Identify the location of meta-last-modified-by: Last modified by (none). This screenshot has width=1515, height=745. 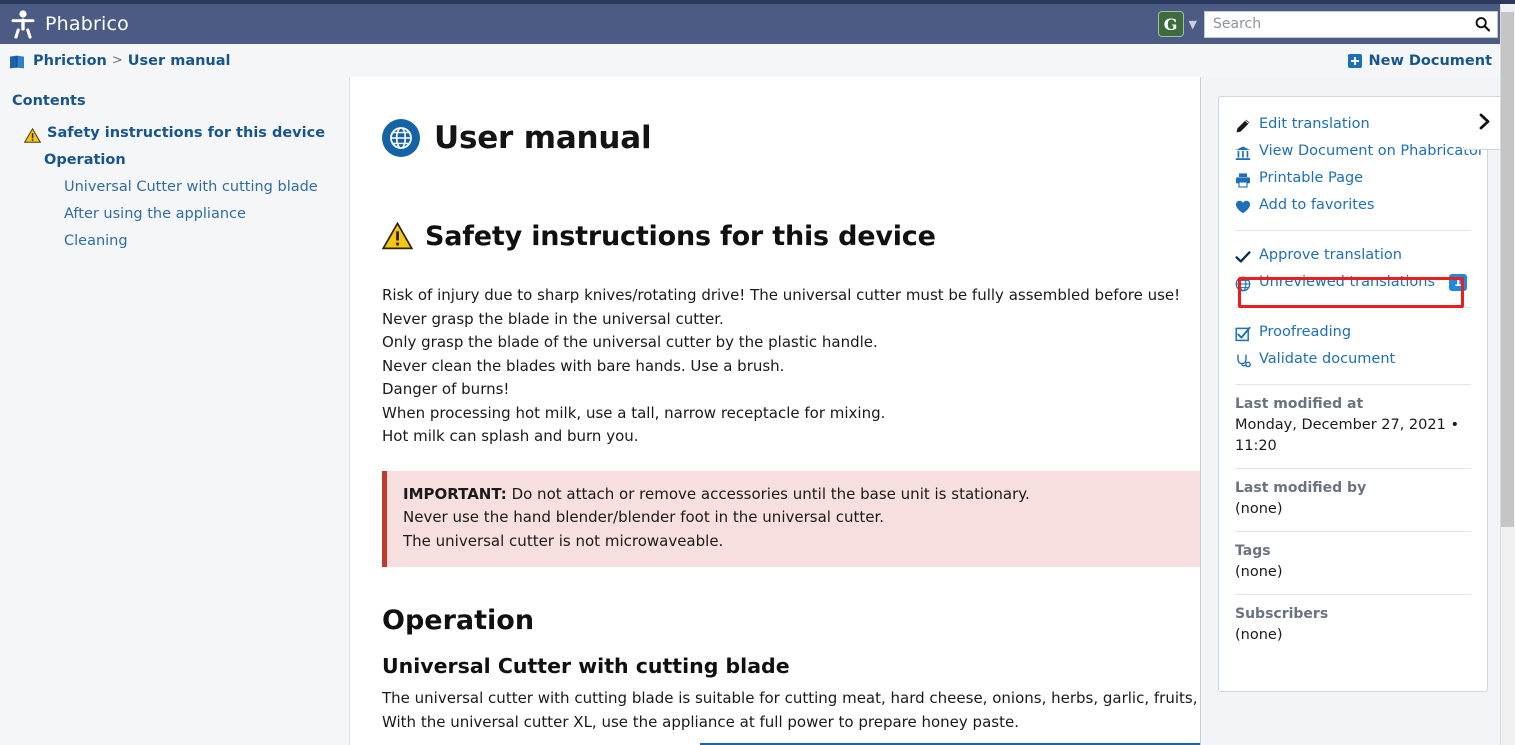
(1353, 500).